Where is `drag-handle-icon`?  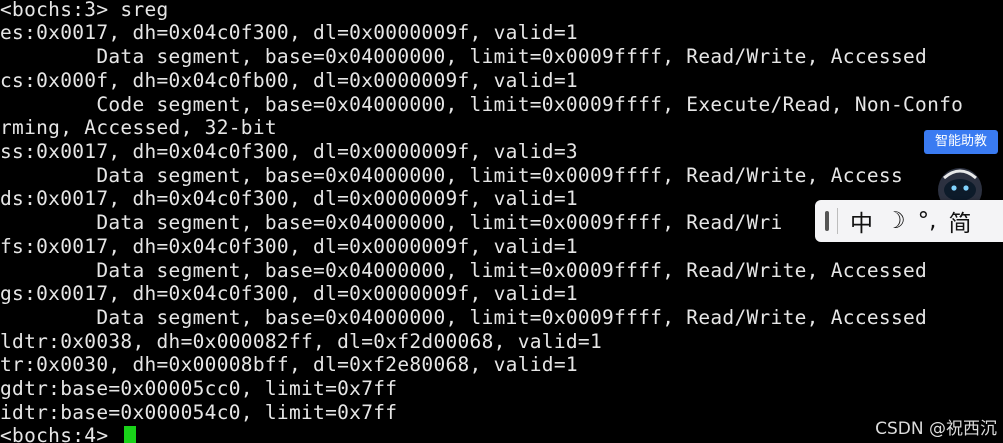 drag-handle-icon is located at coordinates (827, 221).